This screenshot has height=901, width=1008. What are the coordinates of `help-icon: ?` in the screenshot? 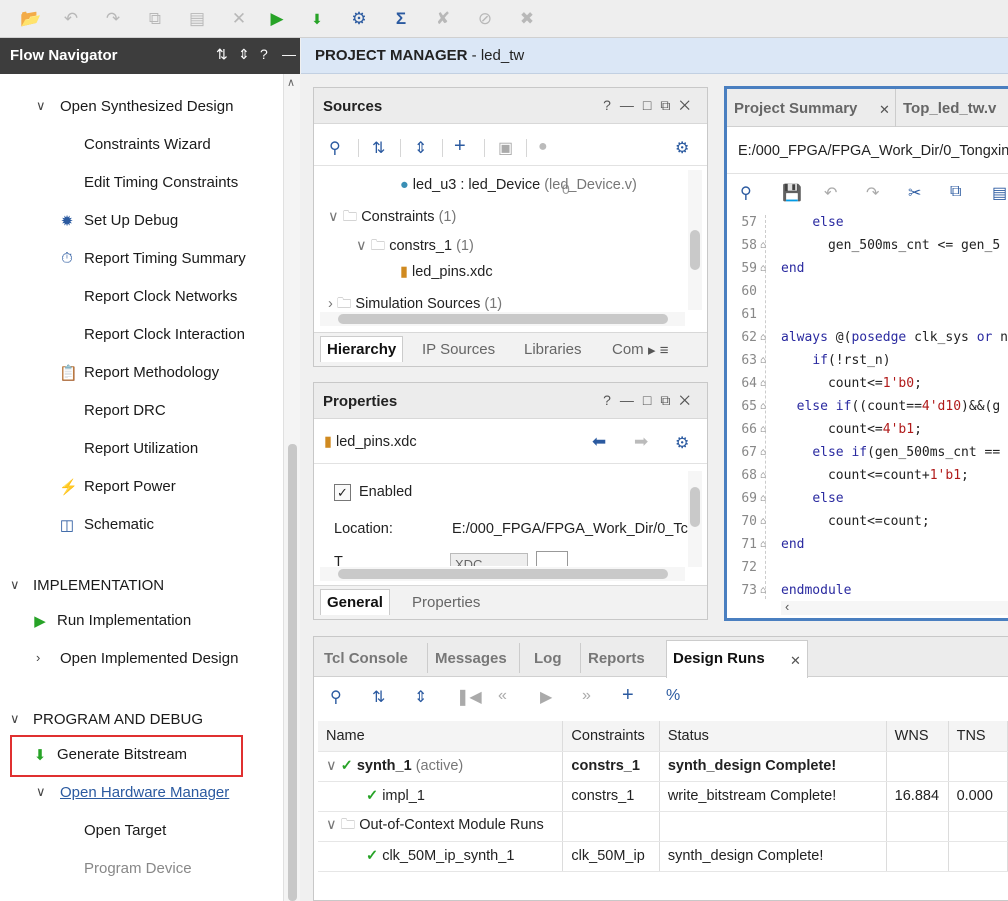 It's located at (264, 54).